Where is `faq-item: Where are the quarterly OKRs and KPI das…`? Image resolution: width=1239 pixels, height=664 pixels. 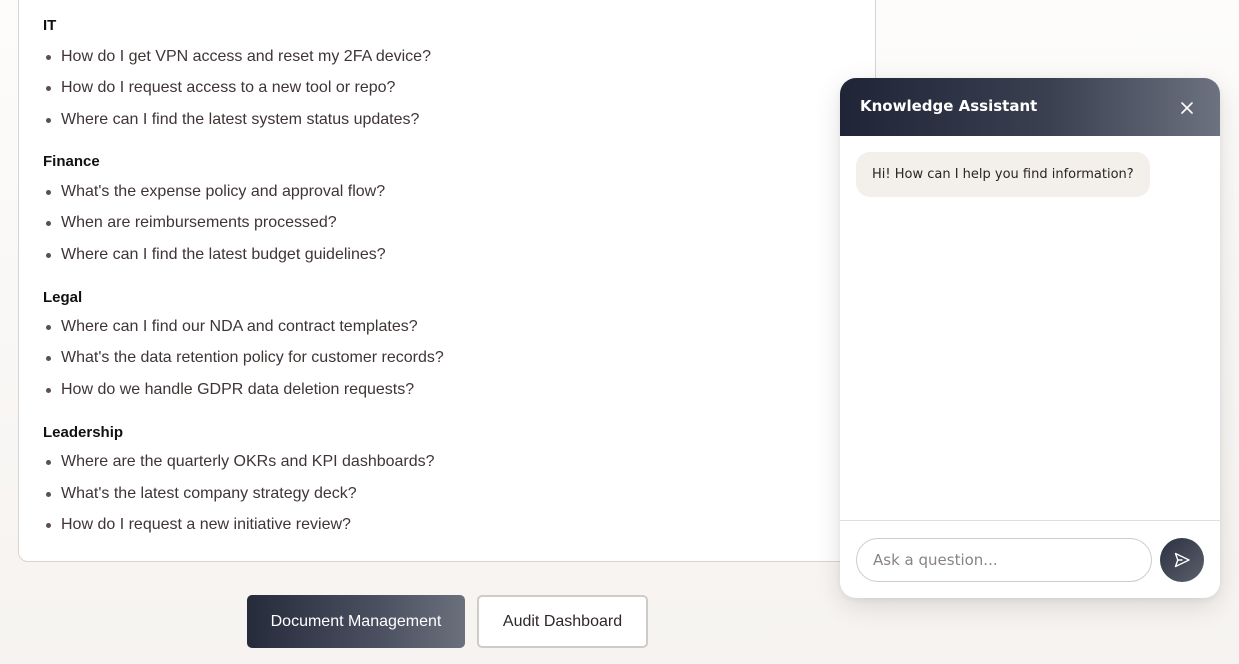
faq-item: Where are the quarterly OKRs and KPI das… is located at coordinates (240, 462).